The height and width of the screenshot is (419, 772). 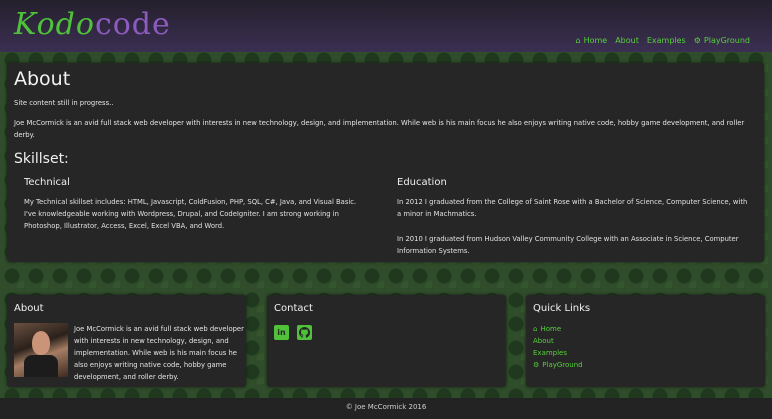 I want to click on avatar, so click(x=41, y=350).